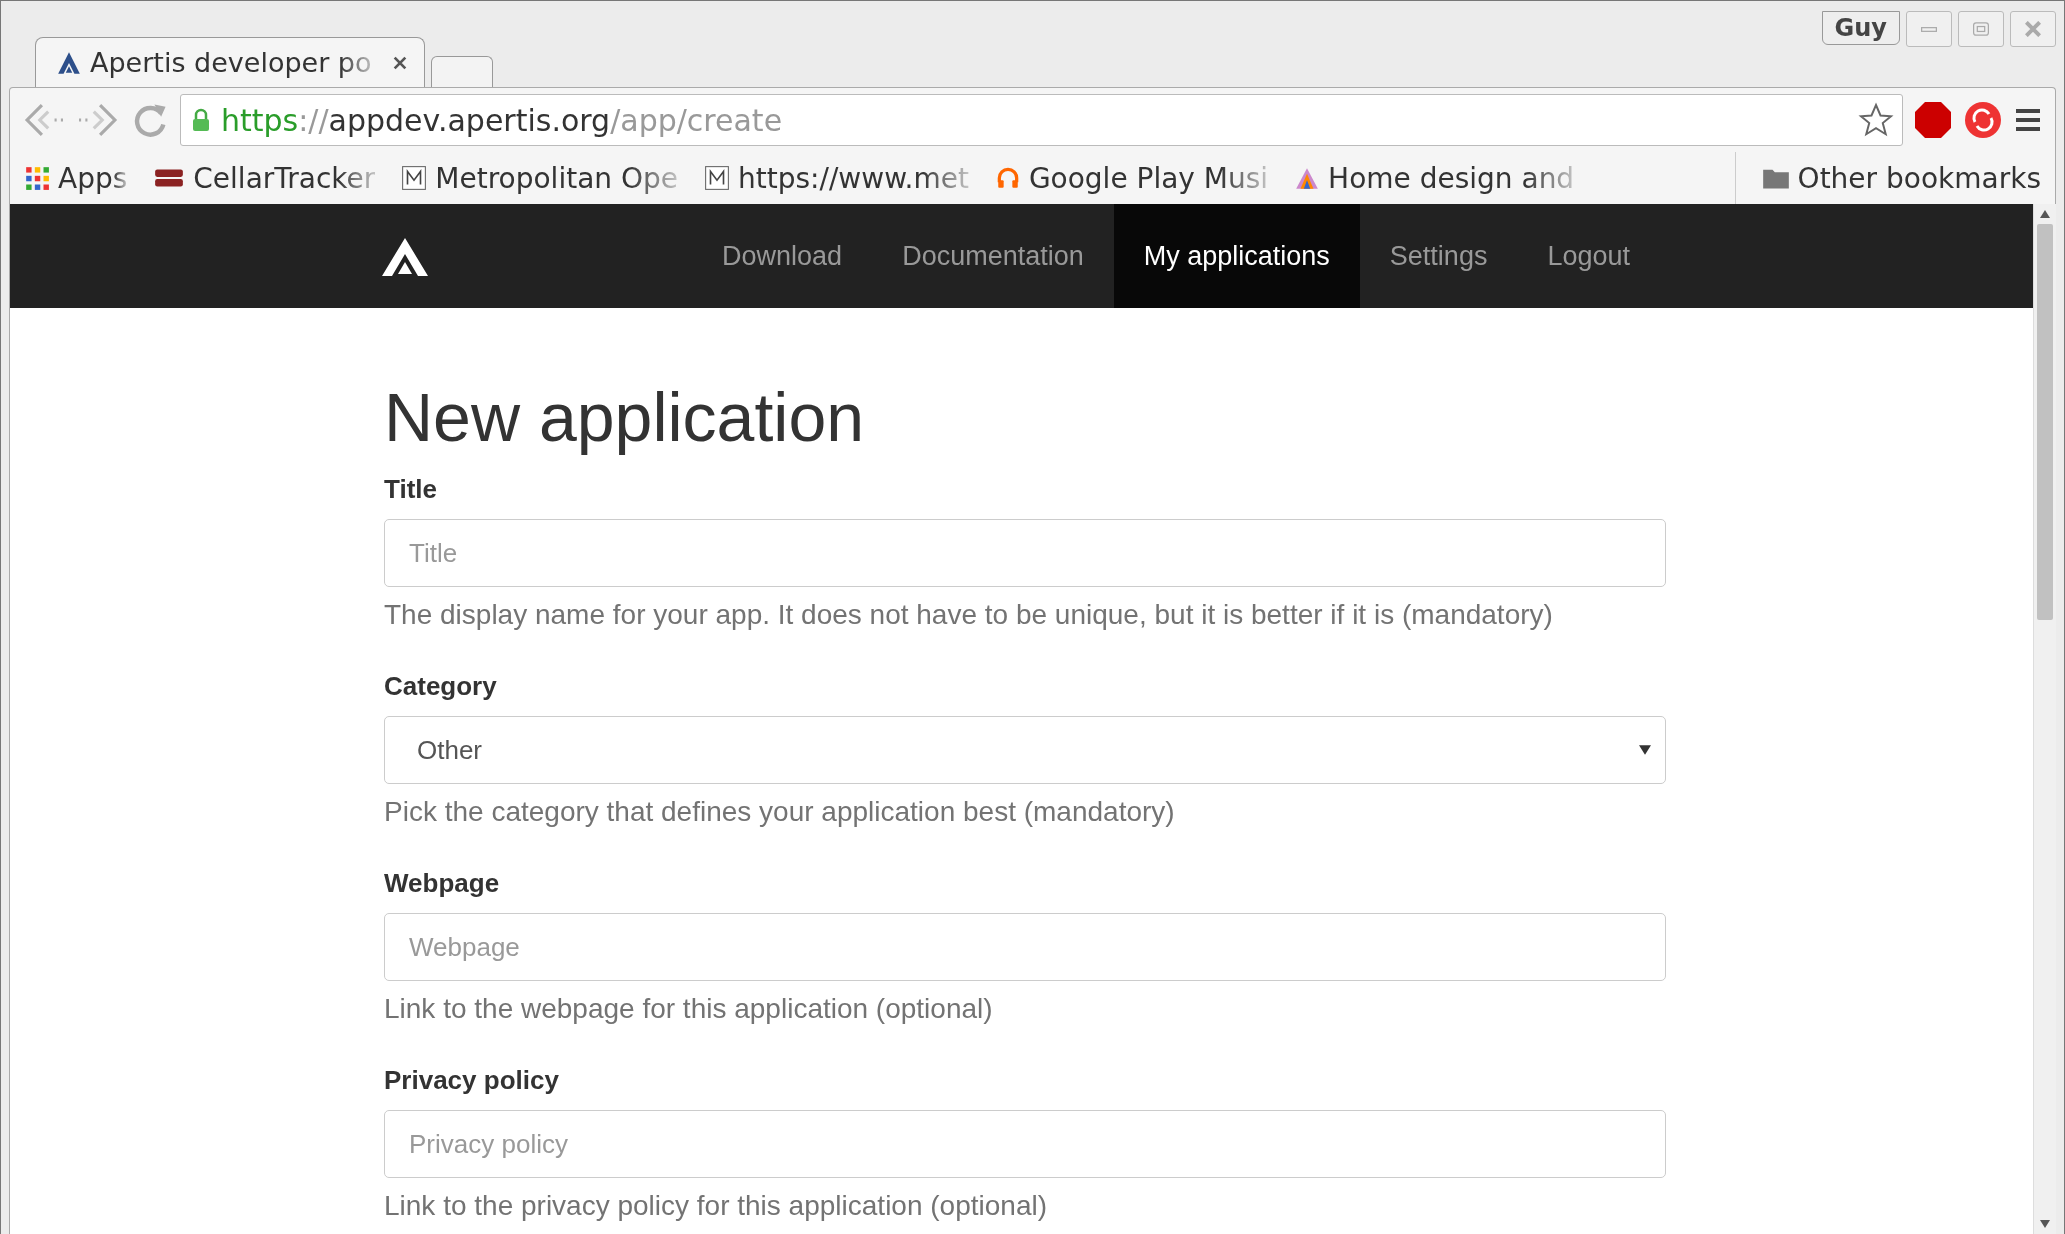 This screenshot has width=2065, height=1234. I want to click on help-text: Link to the webpage for this application (optional), so click(689, 1009).